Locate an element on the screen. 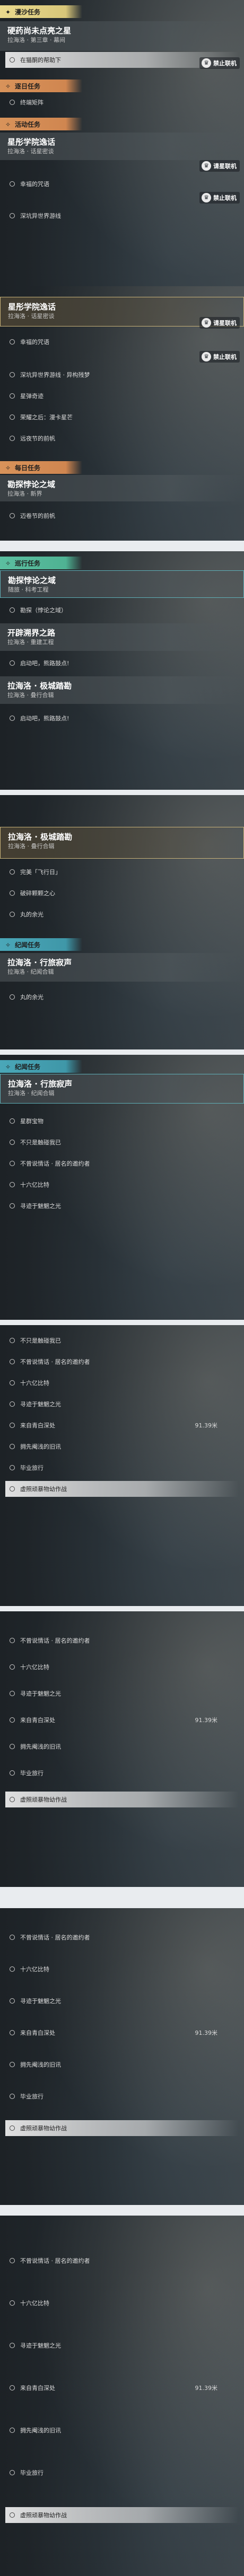 This screenshot has height=2576, width=244. quest-step: 星弹奇迹 is located at coordinates (122, 396).